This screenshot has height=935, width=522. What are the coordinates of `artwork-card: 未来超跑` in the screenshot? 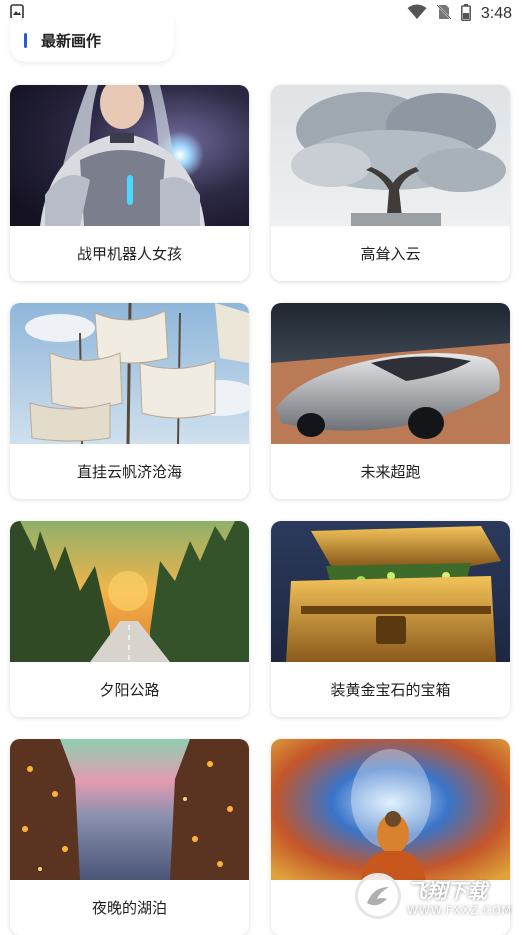 It's located at (390, 401).